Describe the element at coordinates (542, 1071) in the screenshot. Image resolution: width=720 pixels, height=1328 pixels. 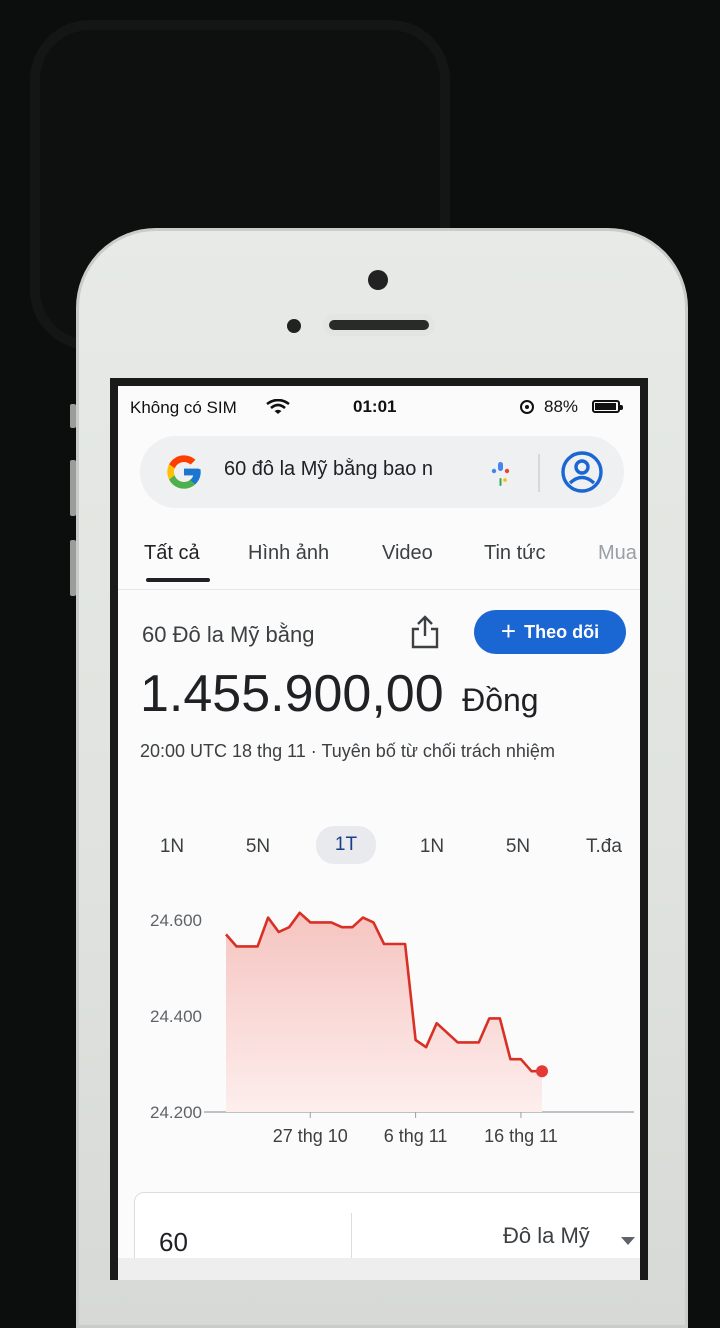
I see `latest-point` at that location.